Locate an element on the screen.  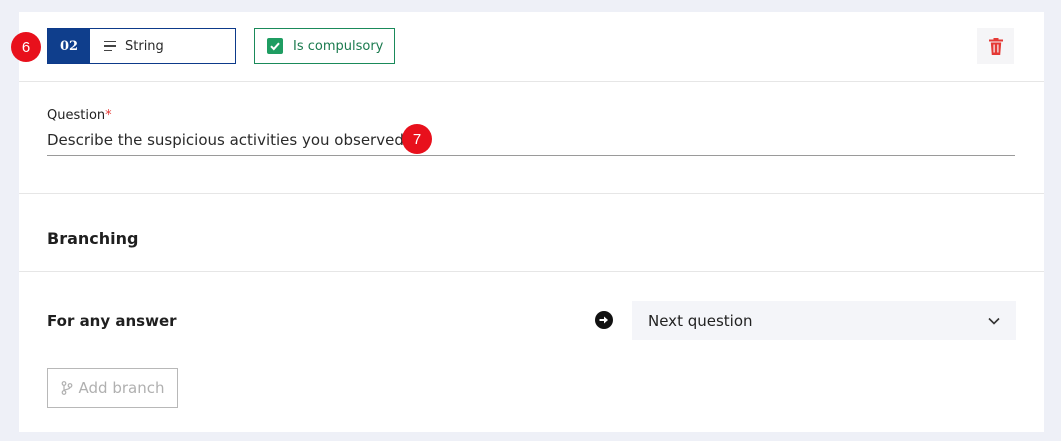
branch-icon is located at coordinates (66, 388).